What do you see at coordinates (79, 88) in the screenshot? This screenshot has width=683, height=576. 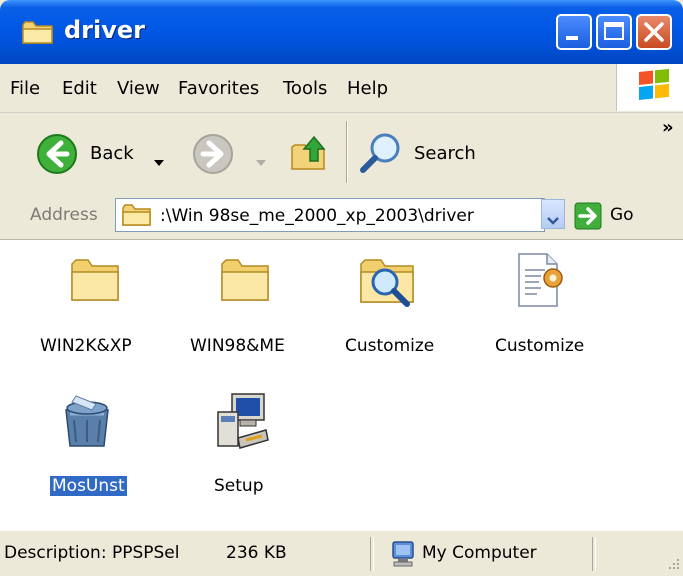 I see `menu-edit: Edit` at bounding box center [79, 88].